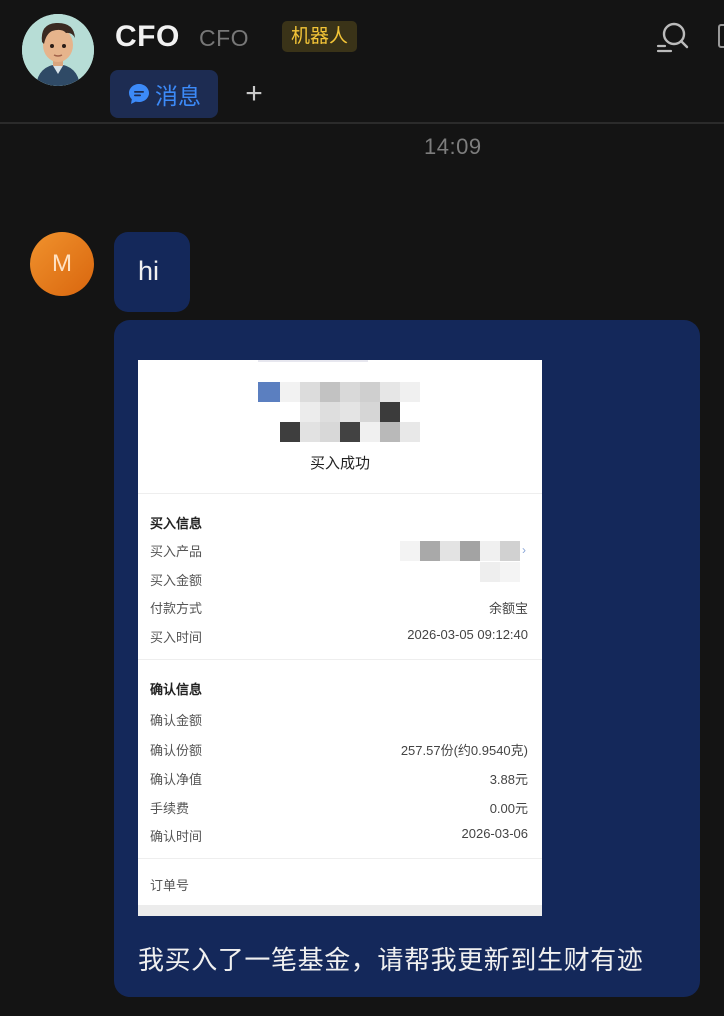 The image size is (724, 1016). Describe the element at coordinates (465, 552) in the screenshot. I see `redacted-mosaic: ›` at that location.